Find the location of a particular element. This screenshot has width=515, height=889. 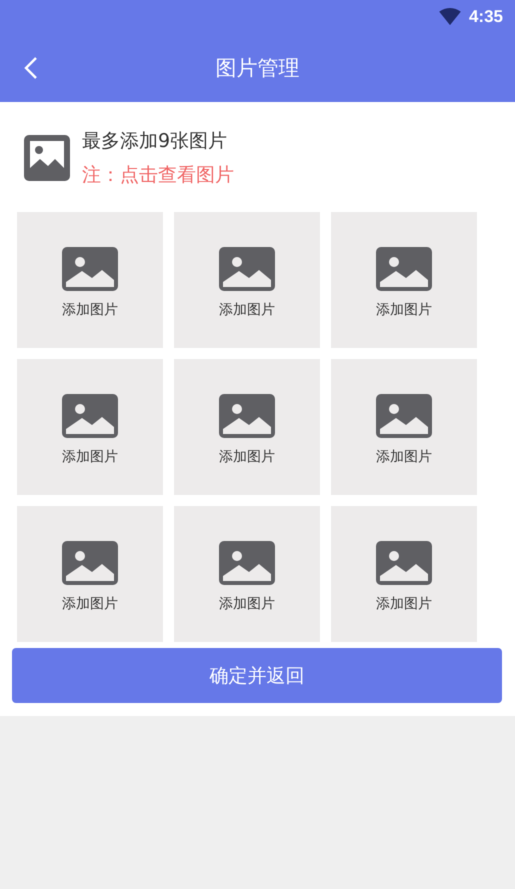

wifi-icon is located at coordinates (449, 17).